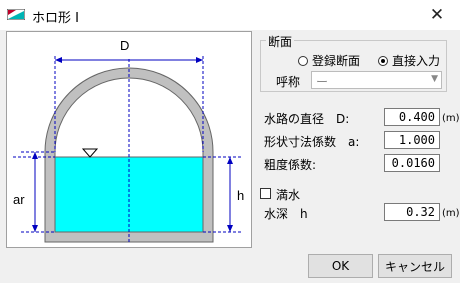 The height and width of the screenshot is (283, 460). Describe the element at coordinates (265, 193) in the screenshot. I see `full-water-checkbox` at that location.